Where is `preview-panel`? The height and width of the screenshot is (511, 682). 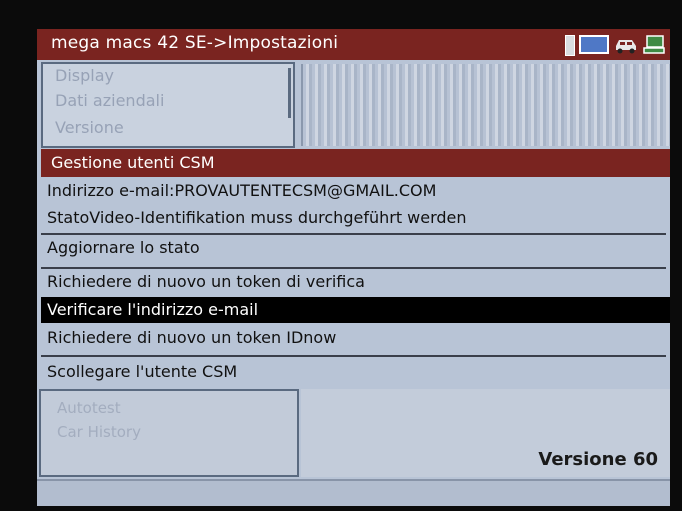 preview-panel is located at coordinates (485, 105).